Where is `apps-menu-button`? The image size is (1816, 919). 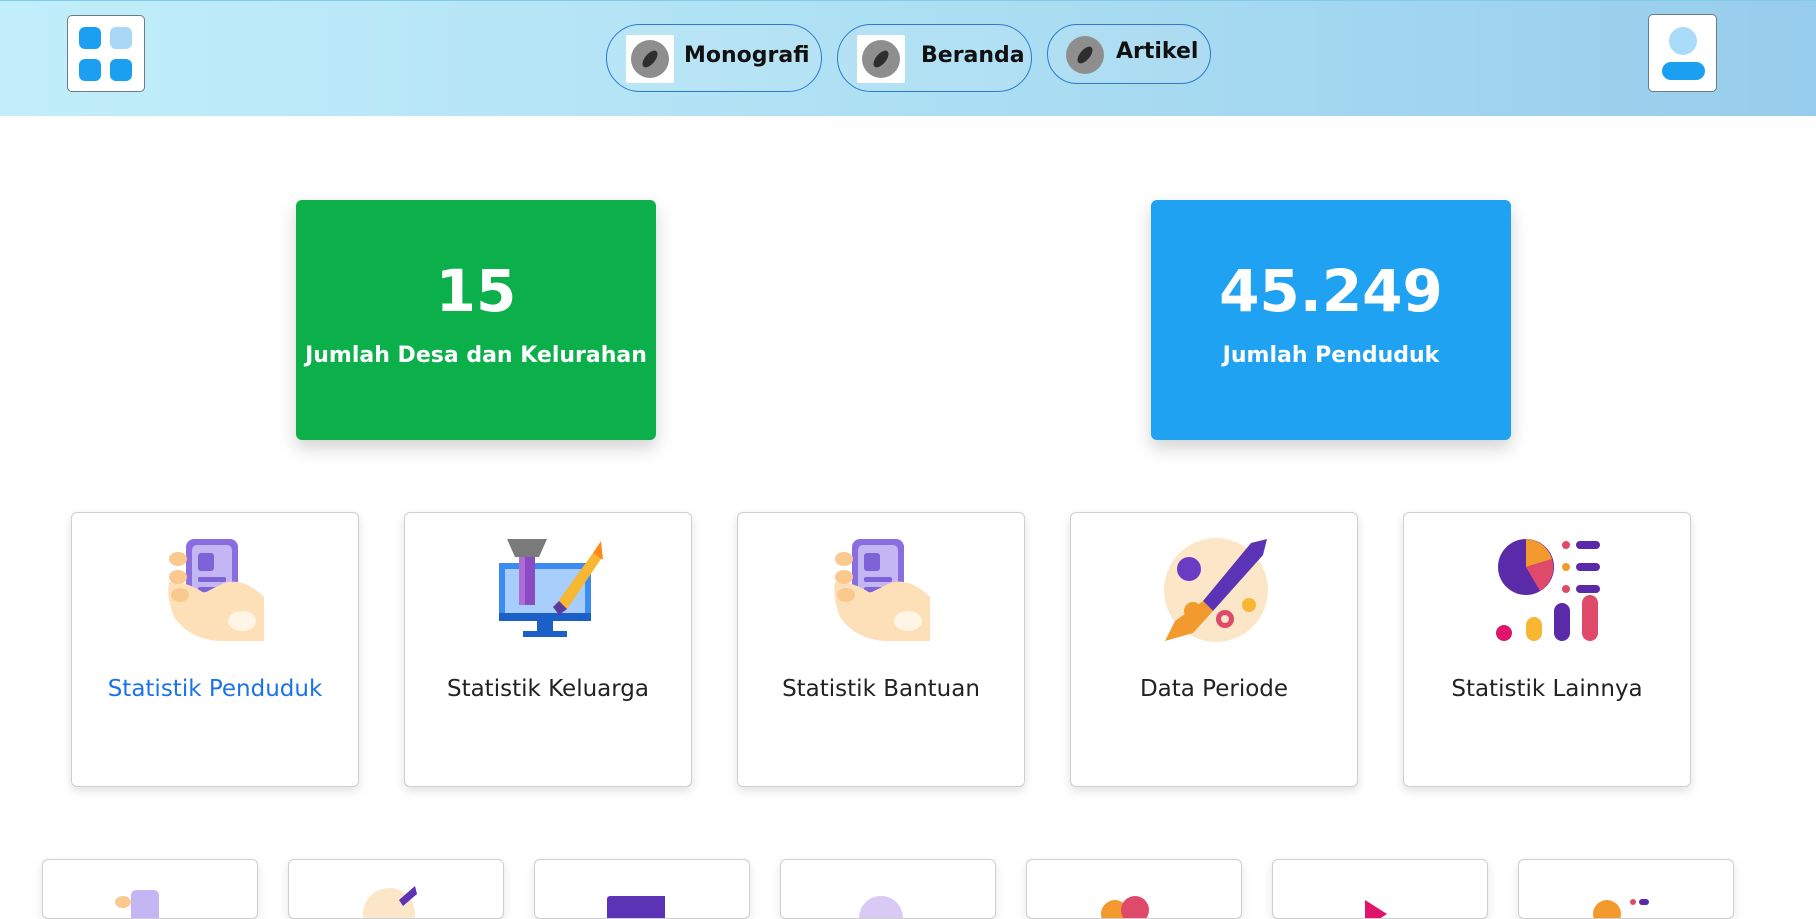 apps-menu-button is located at coordinates (106, 53).